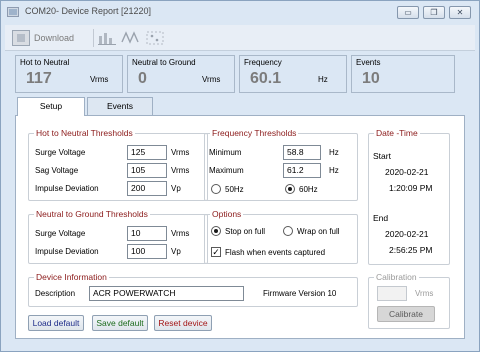 This screenshot has height=352, width=480. What do you see at coordinates (288, 231) in the screenshot?
I see `radio-wrap-on-full` at bounding box center [288, 231].